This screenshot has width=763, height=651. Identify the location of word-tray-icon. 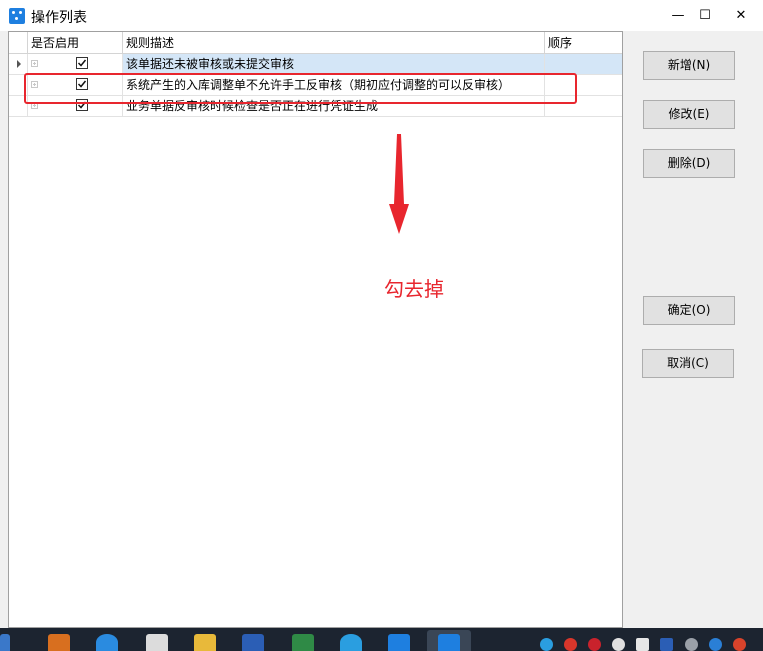
(666, 644).